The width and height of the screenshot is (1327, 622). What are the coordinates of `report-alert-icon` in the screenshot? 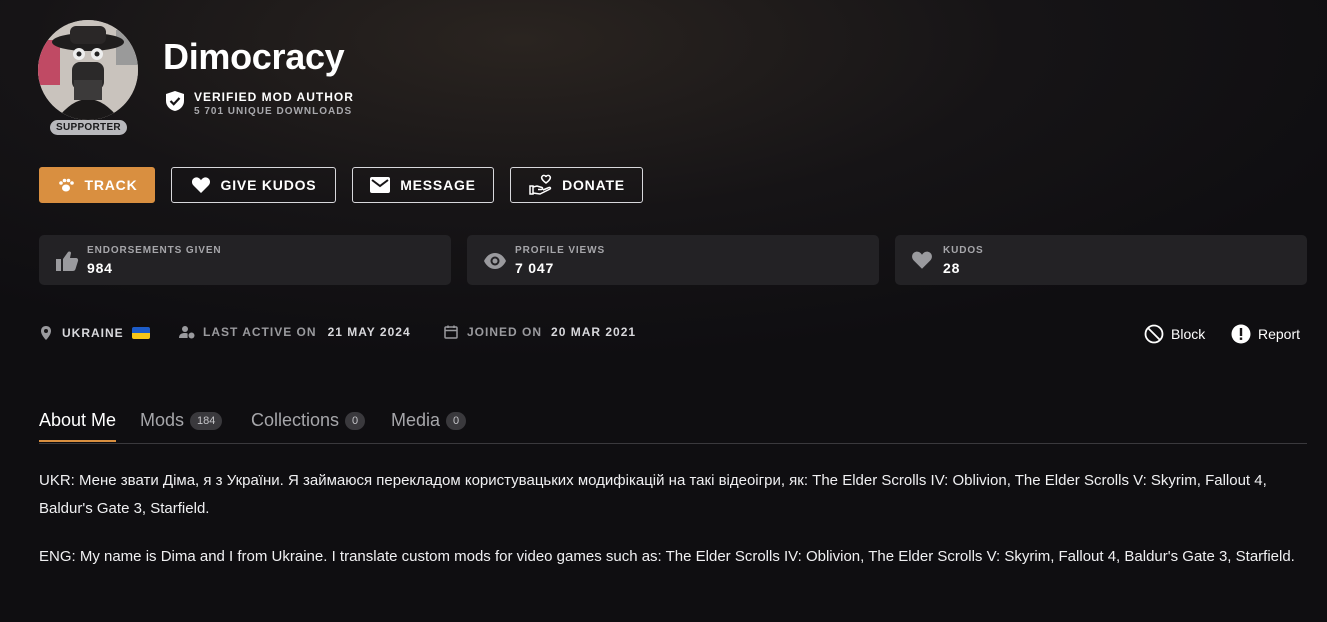 It's located at (1241, 334).